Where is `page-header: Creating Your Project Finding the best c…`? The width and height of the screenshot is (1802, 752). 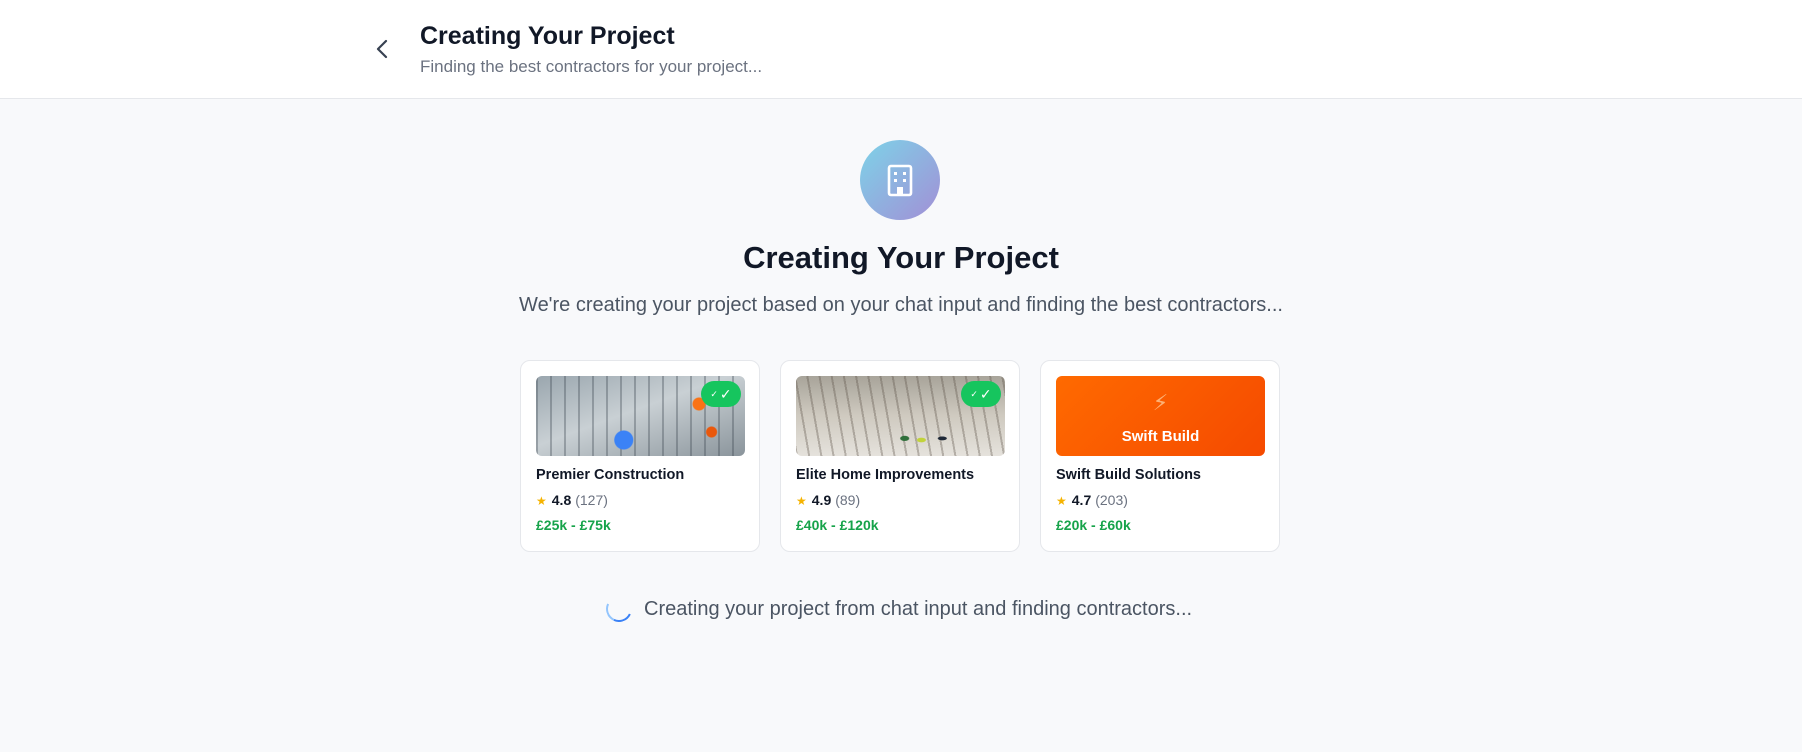 page-header: Creating Your Project Finding the best c… is located at coordinates (901, 49).